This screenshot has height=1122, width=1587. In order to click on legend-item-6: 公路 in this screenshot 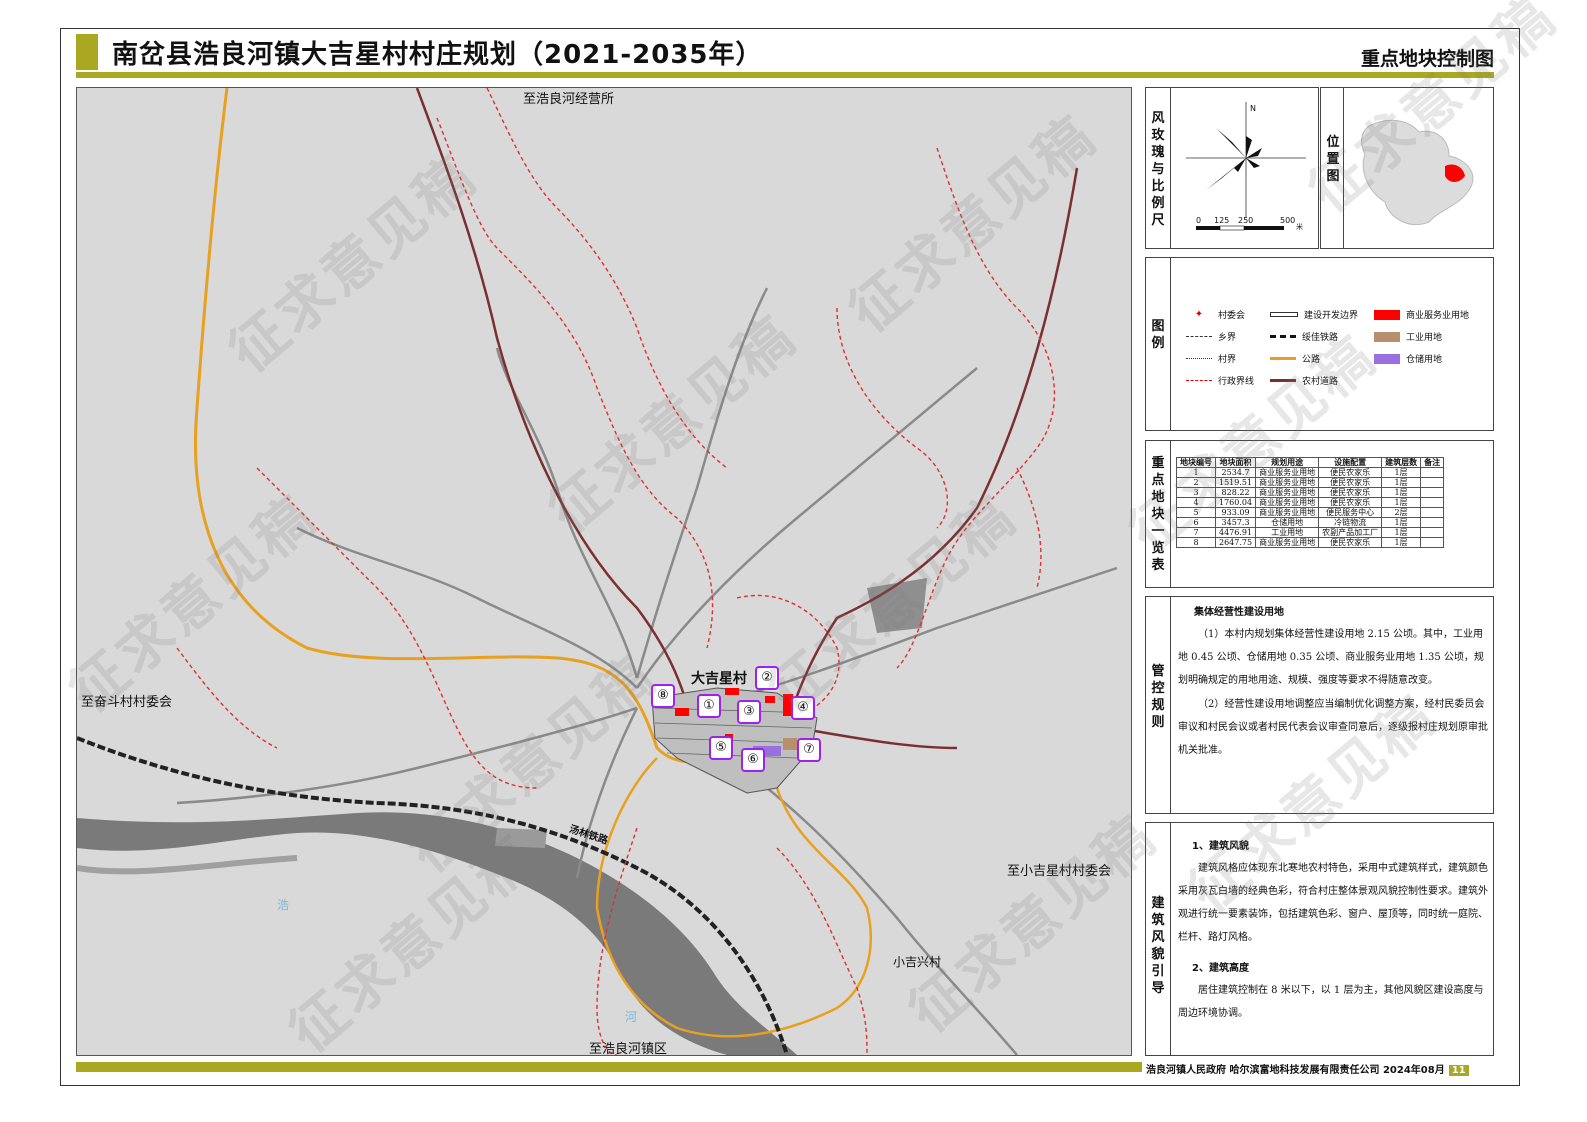, I will do `click(1295, 358)`.